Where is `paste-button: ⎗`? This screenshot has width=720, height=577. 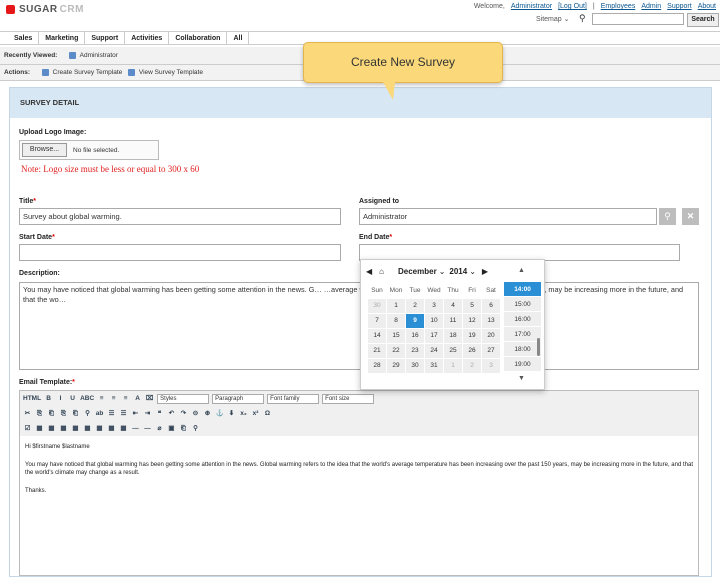
paste-button: ⎗ is located at coordinates (51, 414).